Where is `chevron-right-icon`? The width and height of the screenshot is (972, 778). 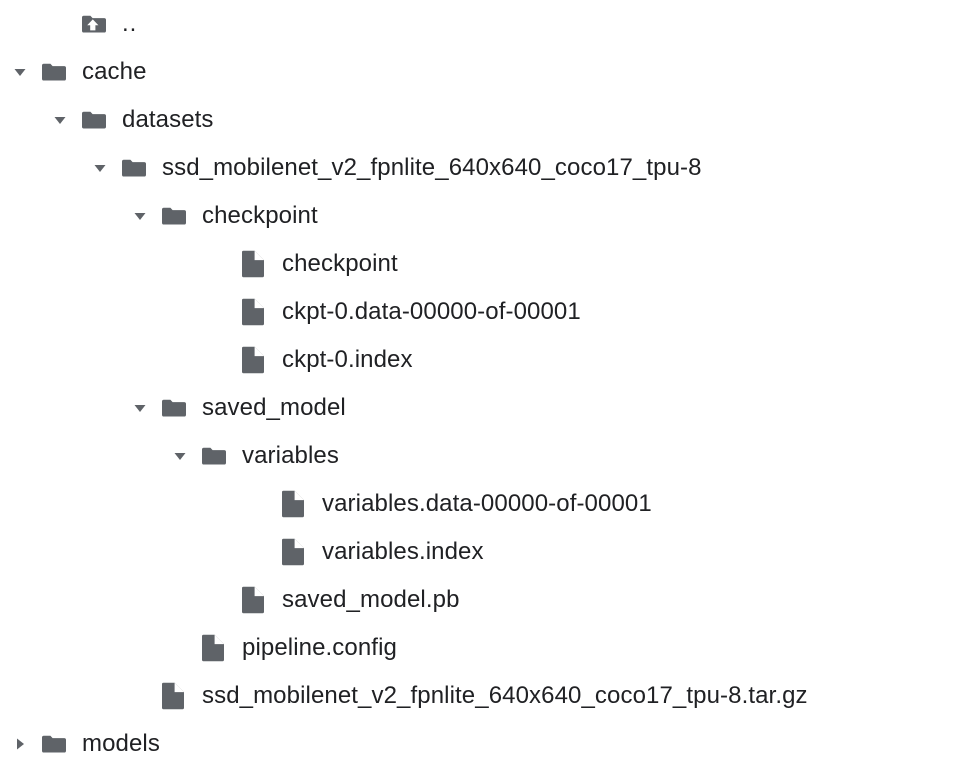 chevron-right-icon is located at coordinates (20, 744).